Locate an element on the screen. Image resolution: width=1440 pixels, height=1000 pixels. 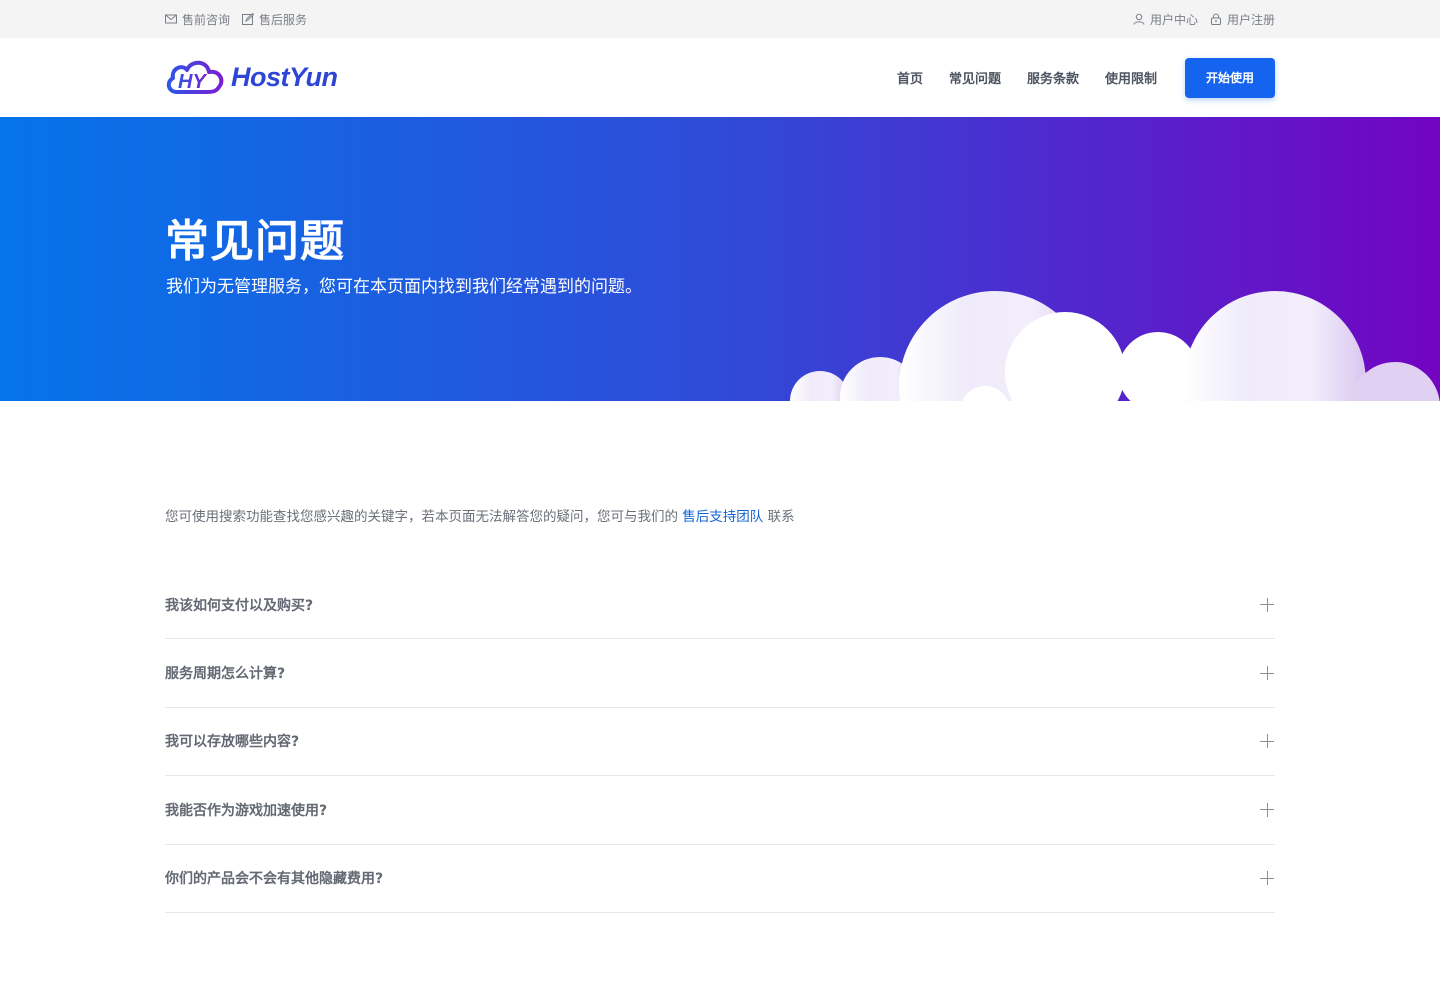
page-title: 常见问题 is located at coordinates (255, 241).